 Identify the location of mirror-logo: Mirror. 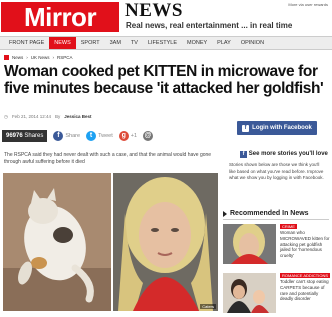
(60, 17).